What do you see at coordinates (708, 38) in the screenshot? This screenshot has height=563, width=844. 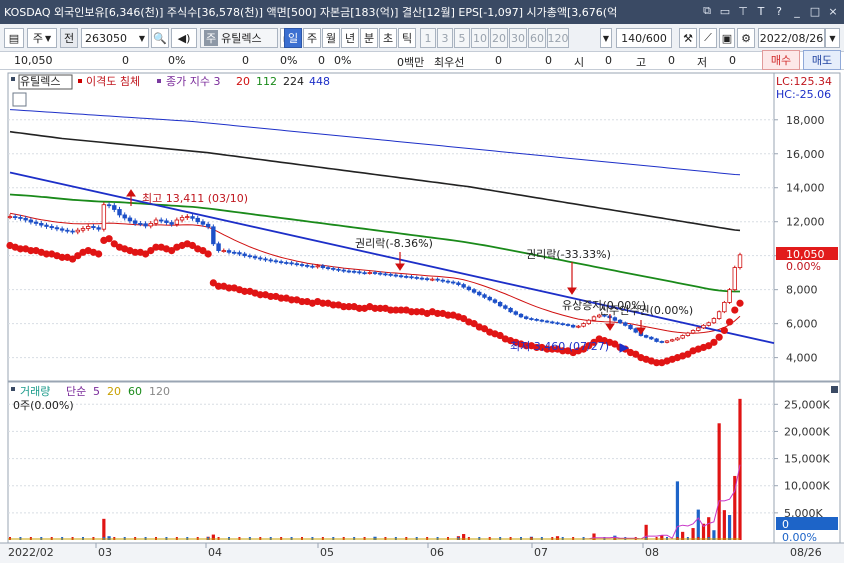 I see `line-tool-icon: ⟋` at bounding box center [708, 38].